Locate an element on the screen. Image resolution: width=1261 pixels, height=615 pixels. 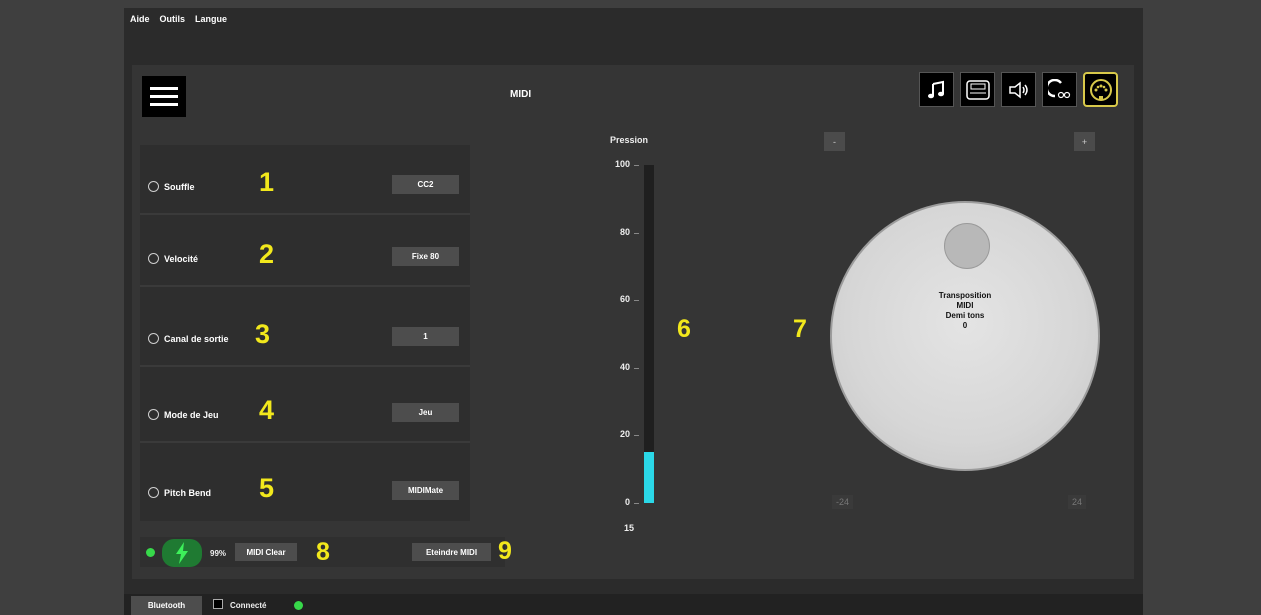
hamburger-menu-button is located at coordinates (164, 96).